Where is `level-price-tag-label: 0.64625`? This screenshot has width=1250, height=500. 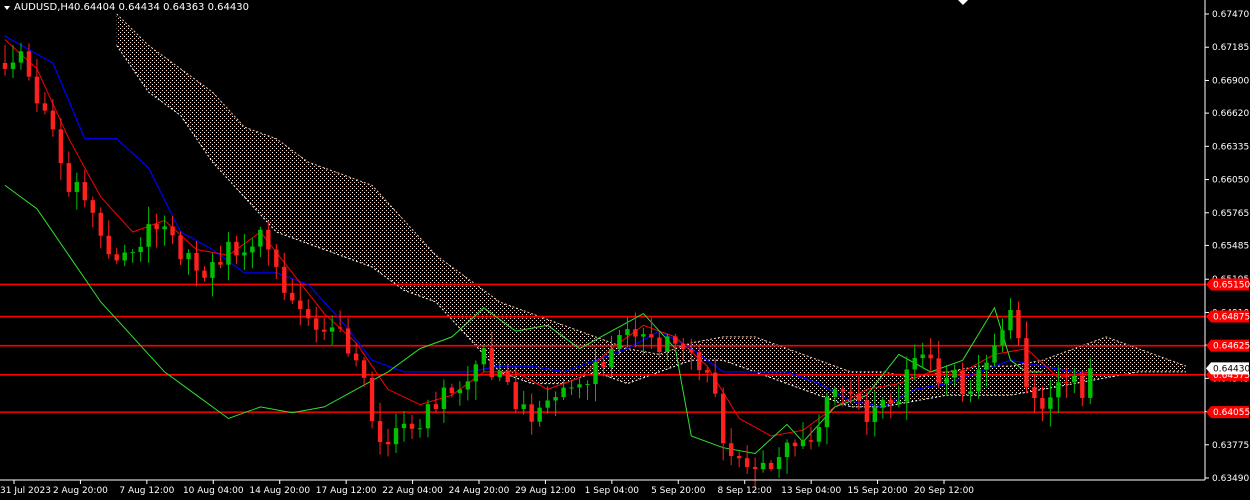 level-price-tag-label: 0.64625 is located at coordinates (1231, 347).